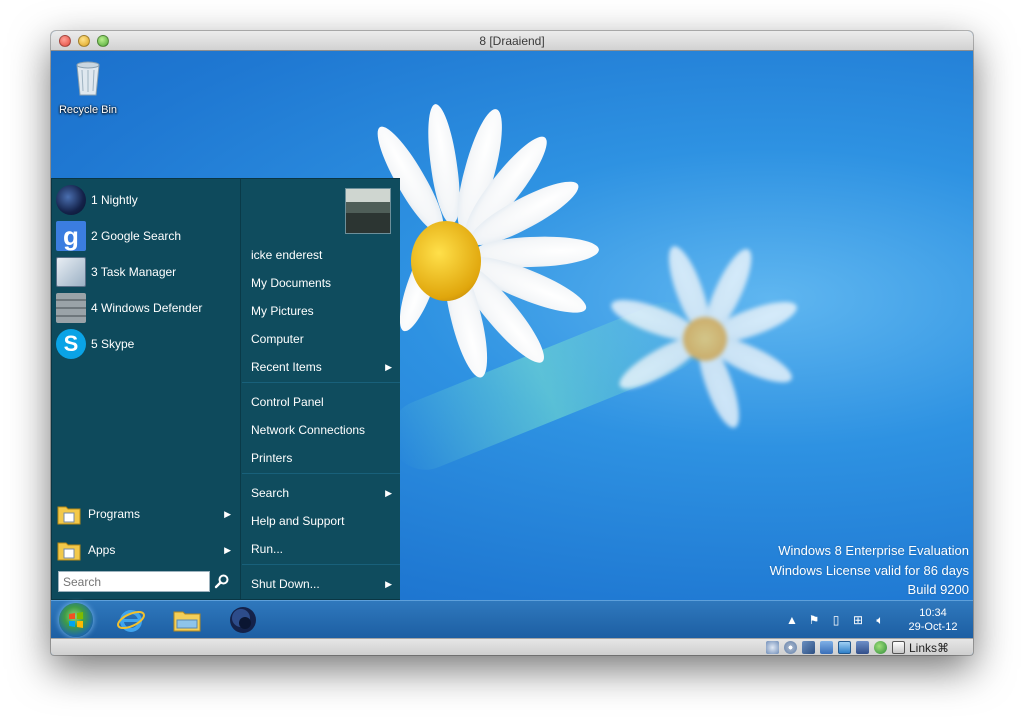  Describe the element at coordinates (323, 255) in the screenshot. I see `user-name-item: icke enderest` at that location.